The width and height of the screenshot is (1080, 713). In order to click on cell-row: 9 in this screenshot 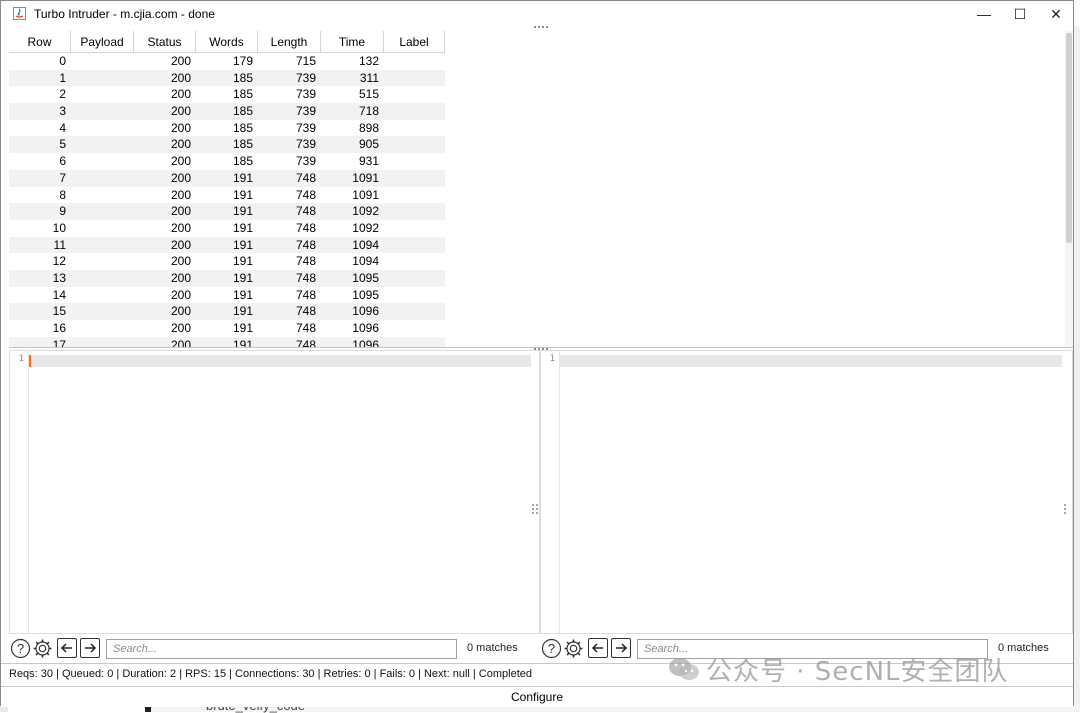, I will do `click(62, 211)`.